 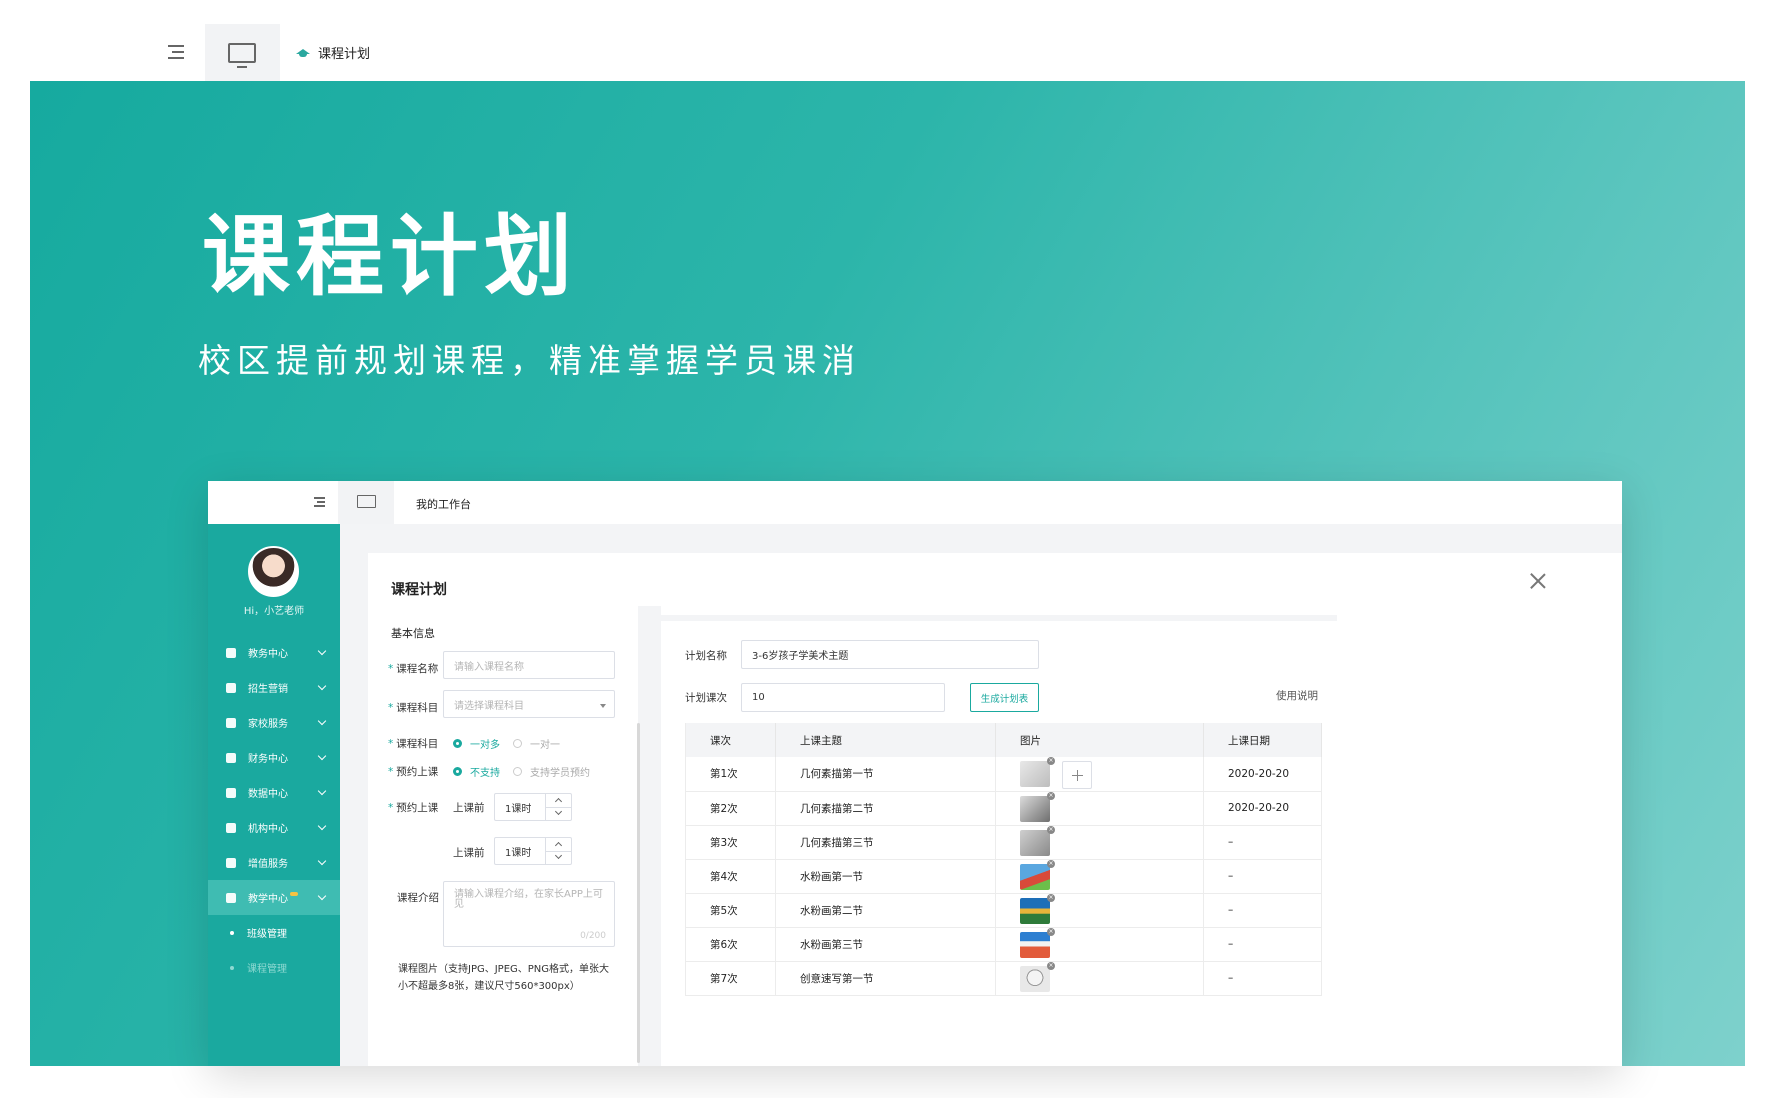 I want to click on course-subject-select: 请选择课程科目, so click(x=529, y=704).